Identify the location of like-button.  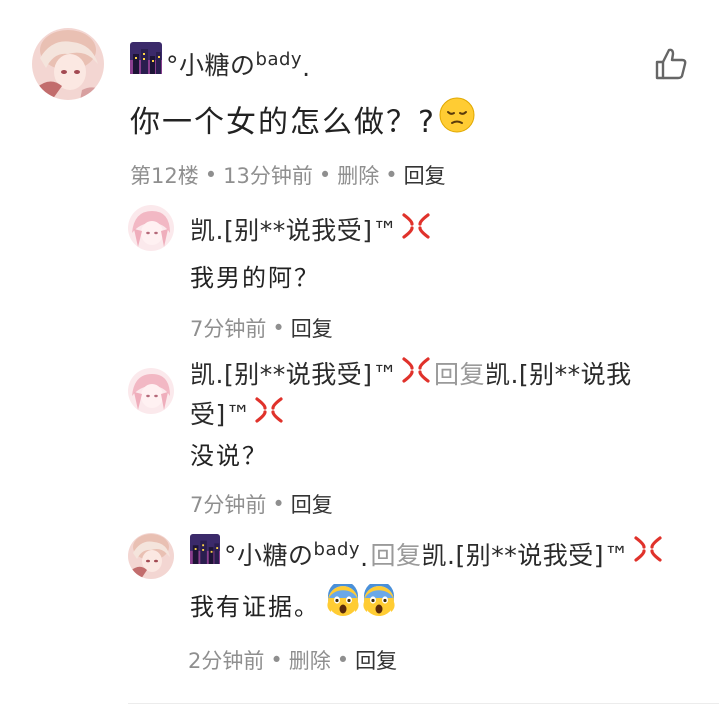
(671, 64).